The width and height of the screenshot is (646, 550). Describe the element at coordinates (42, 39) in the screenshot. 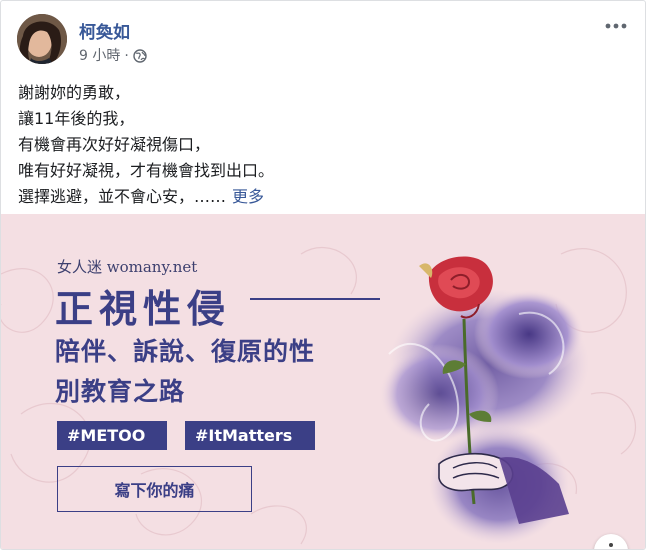

I see `author-avatar` at that location.